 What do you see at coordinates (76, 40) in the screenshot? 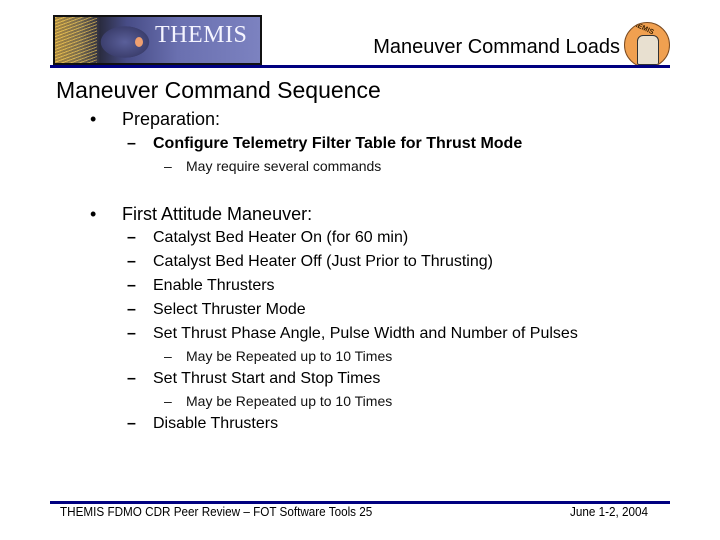
I see `logo-field-lines` at bounding box center [76, 40].